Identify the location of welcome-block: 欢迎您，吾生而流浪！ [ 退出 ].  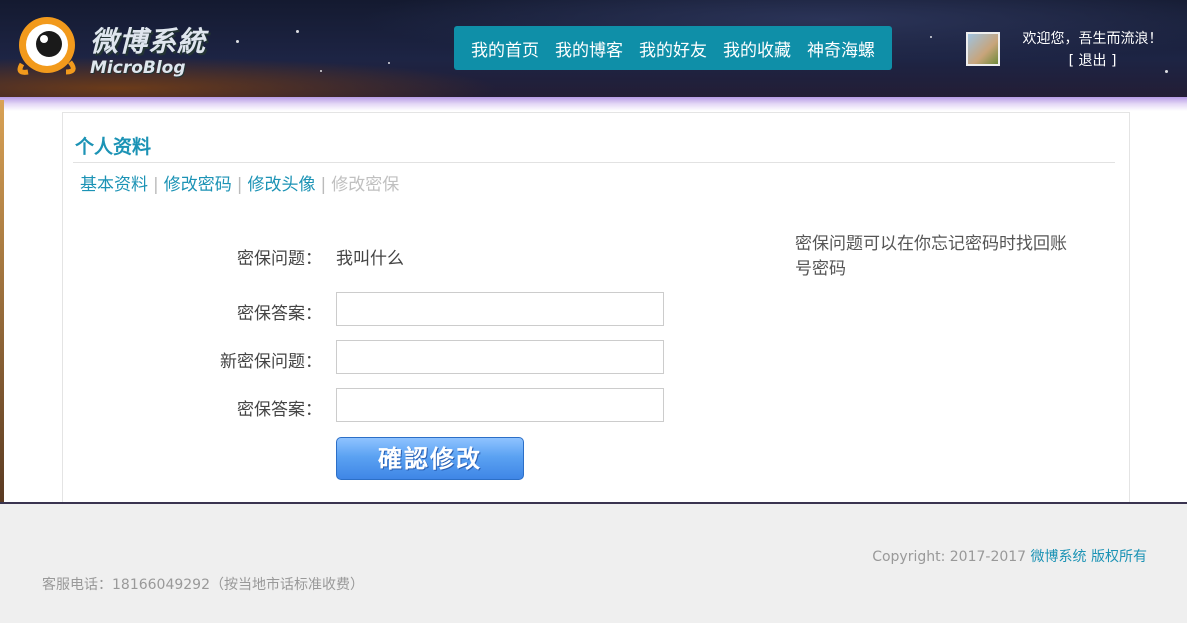
(1092, 50).